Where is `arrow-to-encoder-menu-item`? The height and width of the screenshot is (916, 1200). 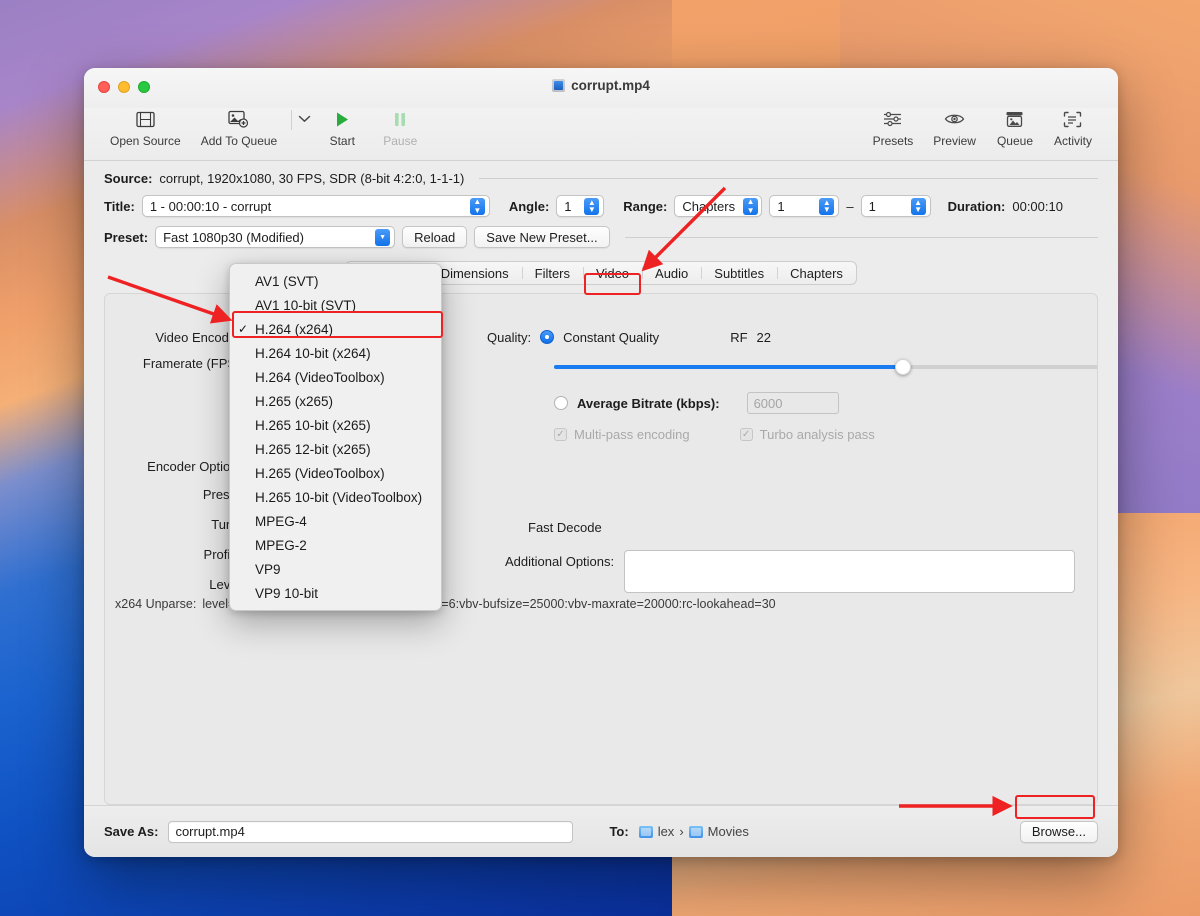 arrow-to-encoder-menu-item is located at coordinates (170, 299).